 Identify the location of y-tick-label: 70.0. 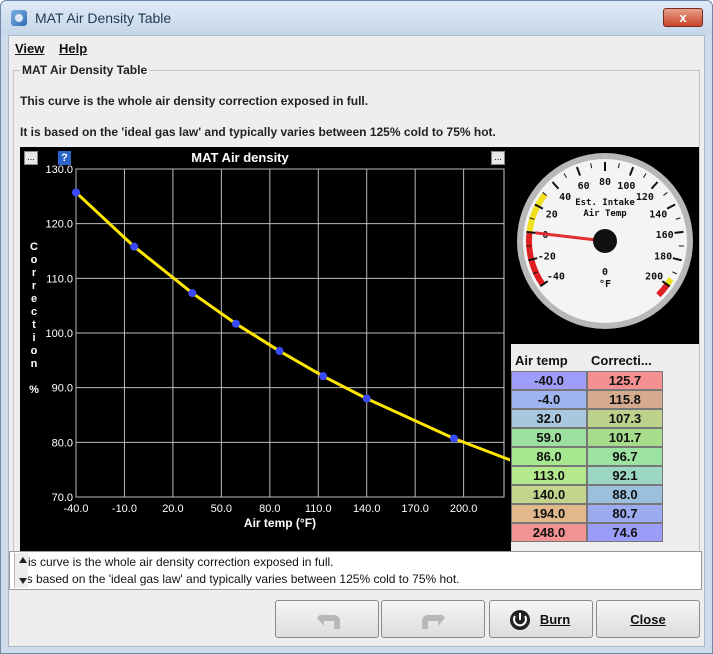
(62, 498).